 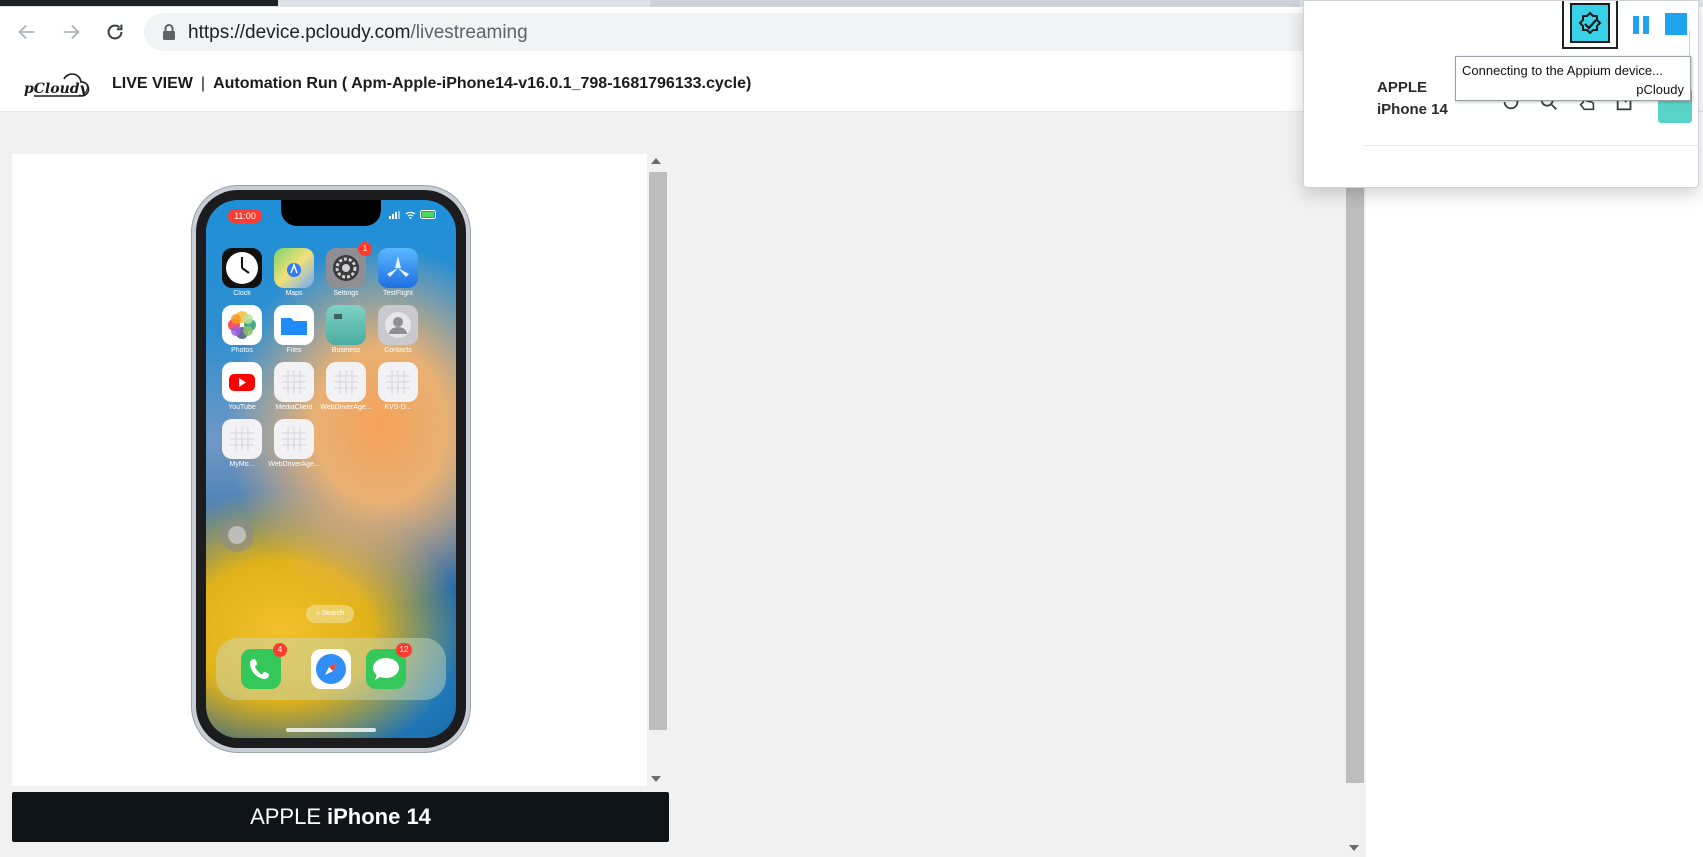 What do you see at coordinates (658, 451) in the screenshot?
I see `scrollbar-thumb` at bounding box center [658, 451].